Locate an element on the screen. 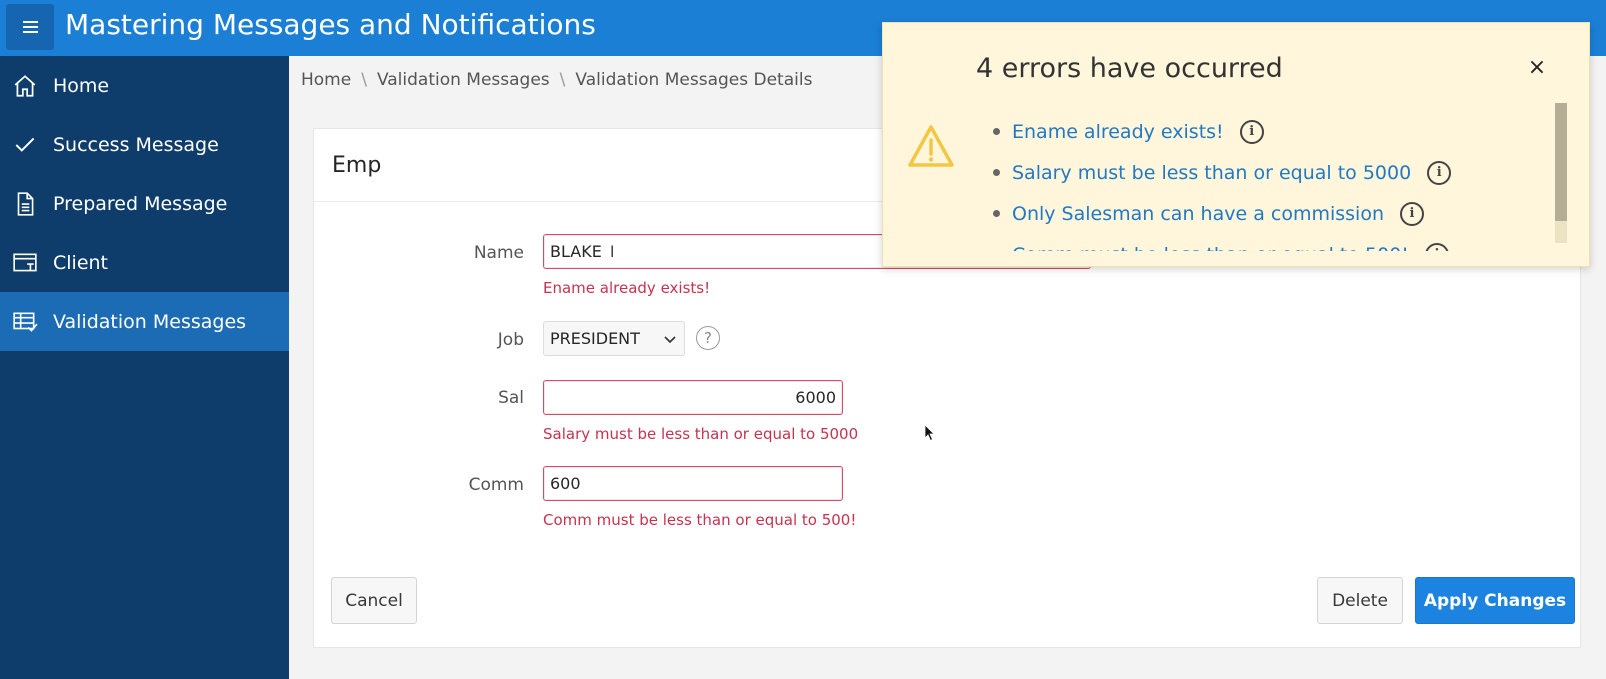 The image size is (1606, 679). help-icon: ? is located at coordinates (708, 338).